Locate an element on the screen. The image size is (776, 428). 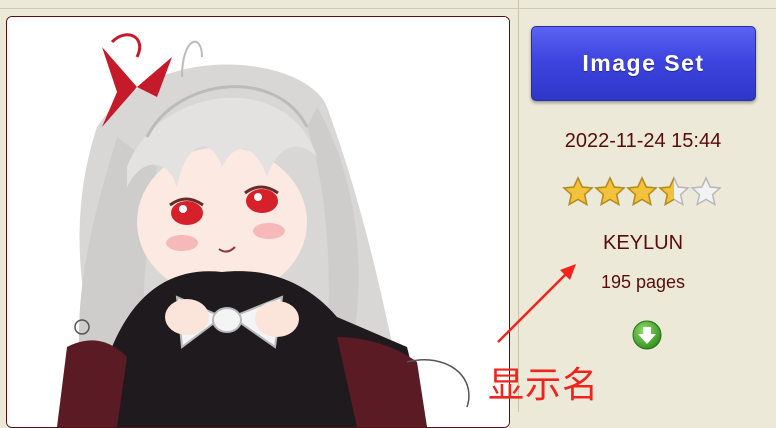
image-set-button: Image Set is located at coordinates (643, 63).